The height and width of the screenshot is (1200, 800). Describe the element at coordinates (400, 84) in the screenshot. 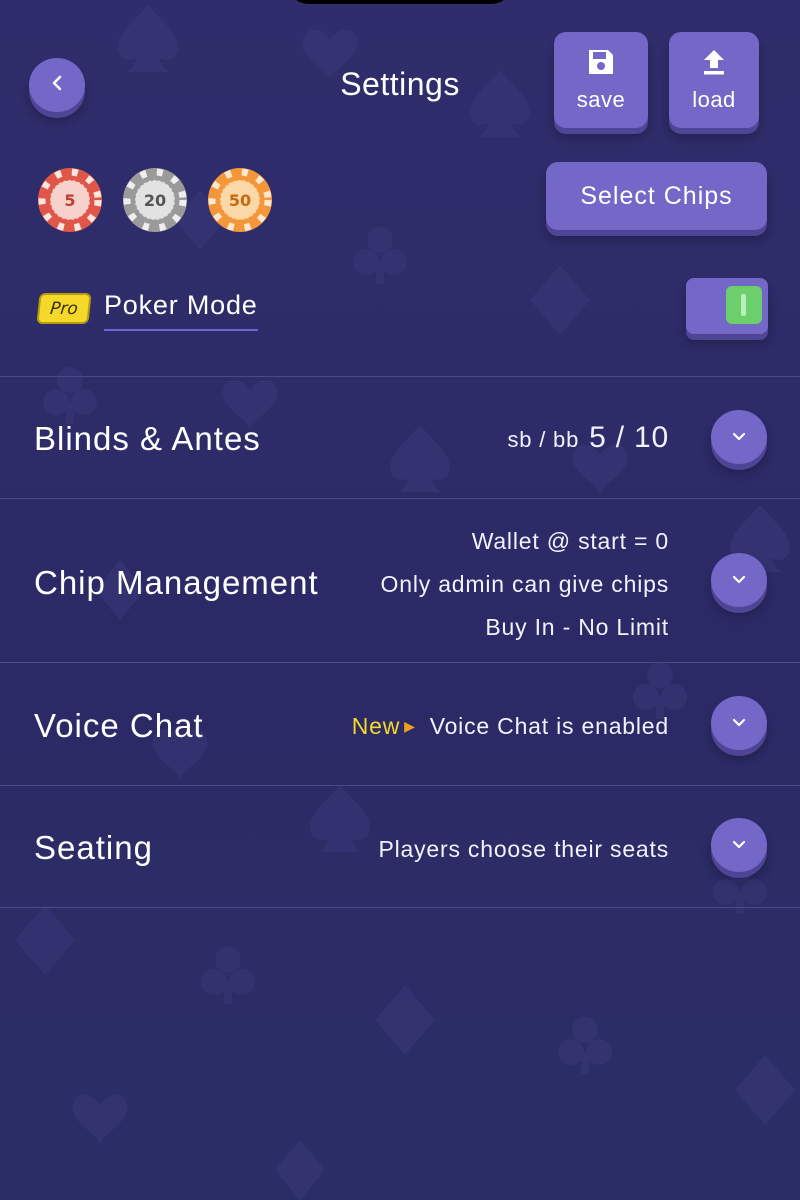

I see `page-title: Settings` at that location.